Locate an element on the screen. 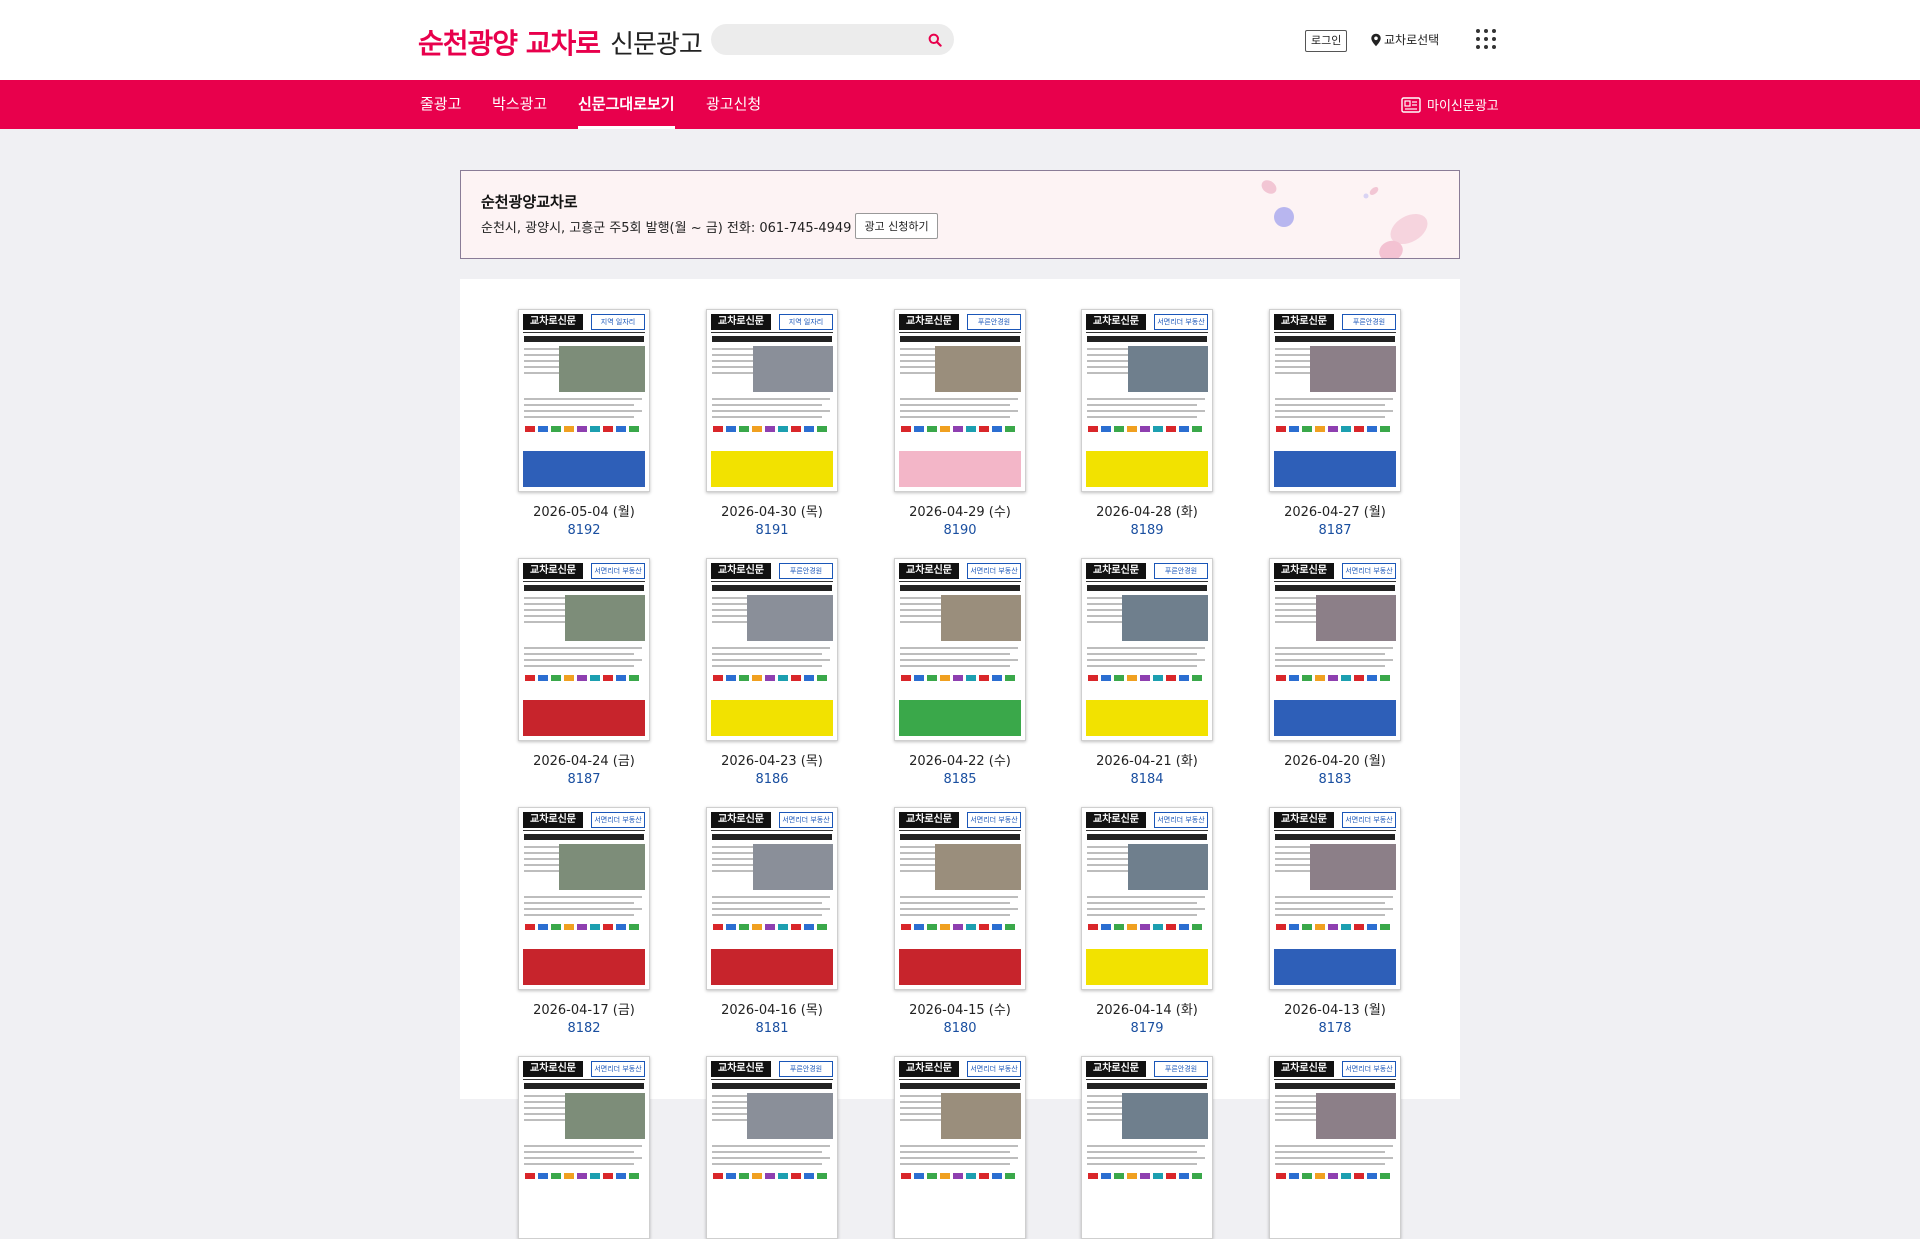 Image resolution: width=1920 pixels, height=1239 pixels. apps-grid-icon is located at coordinates (1486, 39).